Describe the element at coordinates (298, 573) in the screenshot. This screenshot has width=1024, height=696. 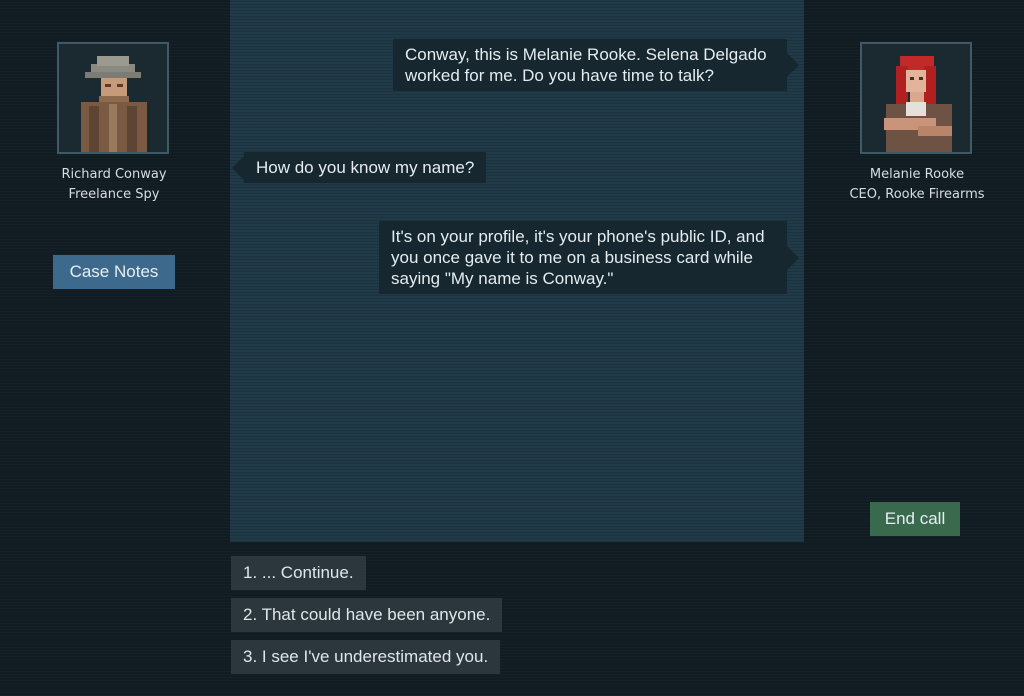
I see `dialogue-choice-1: 1. ... Continue.` at that location.